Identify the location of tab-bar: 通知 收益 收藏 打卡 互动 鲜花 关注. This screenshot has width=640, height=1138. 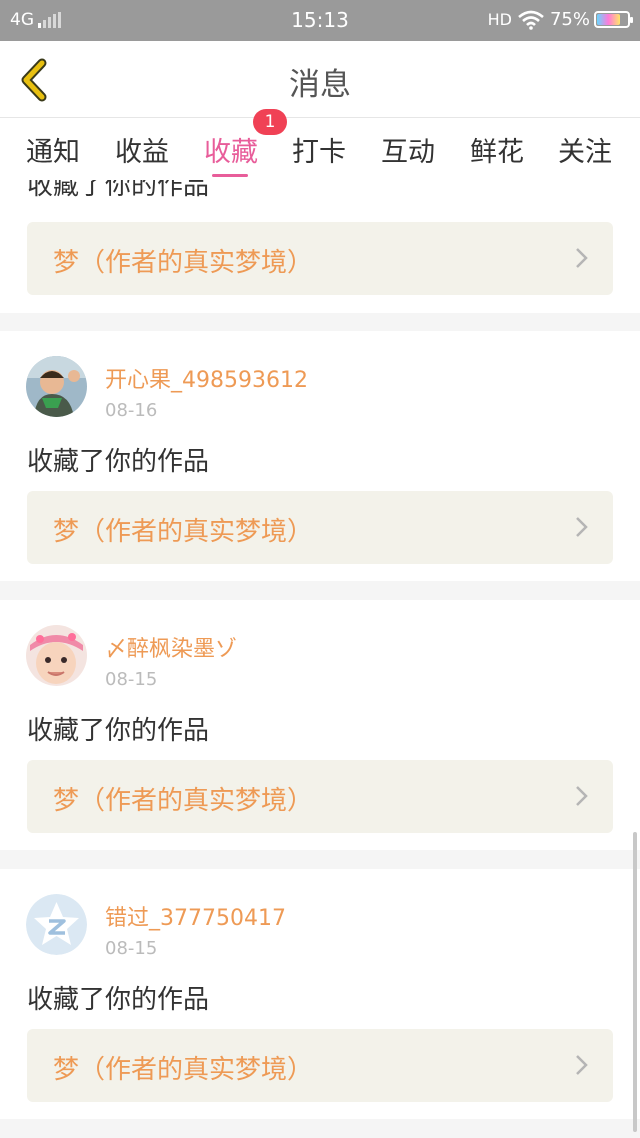
(320, 149).